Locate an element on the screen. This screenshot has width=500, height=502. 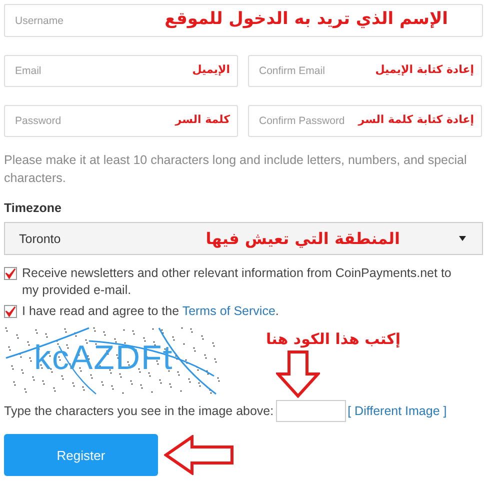
annotation-text: كلمة السر is located at coordinates (202, 119).